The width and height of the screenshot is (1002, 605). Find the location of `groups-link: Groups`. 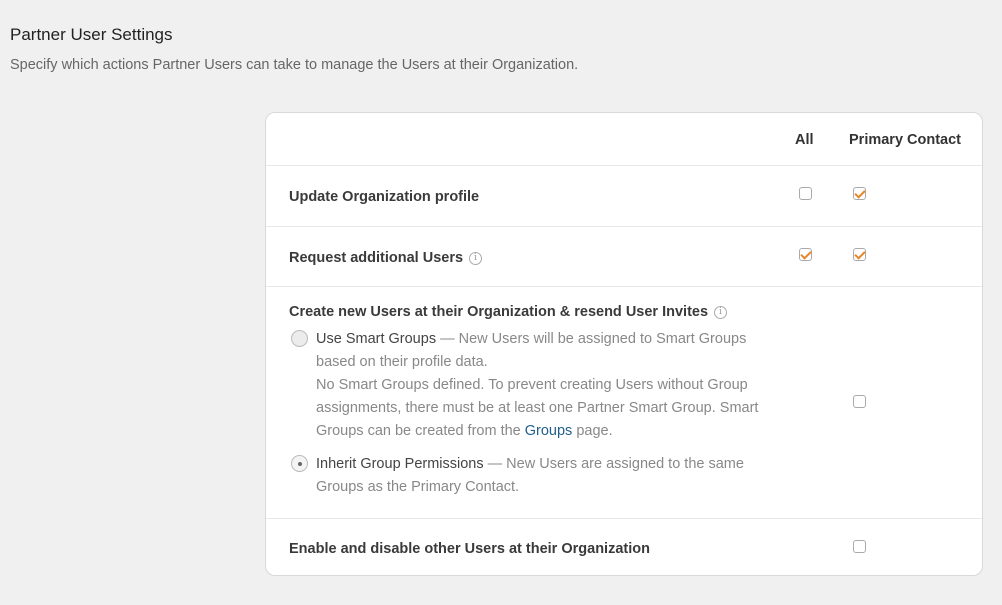

groups-link: Groups is located at coordinates (549, 431).